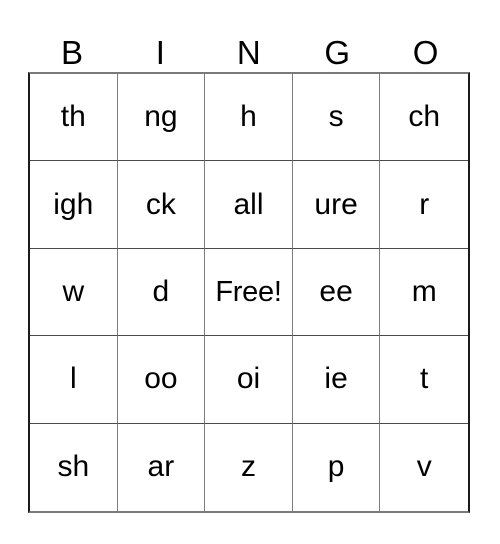  I want to click on bingo-cell-r2c1: igh, so click(74, 205).